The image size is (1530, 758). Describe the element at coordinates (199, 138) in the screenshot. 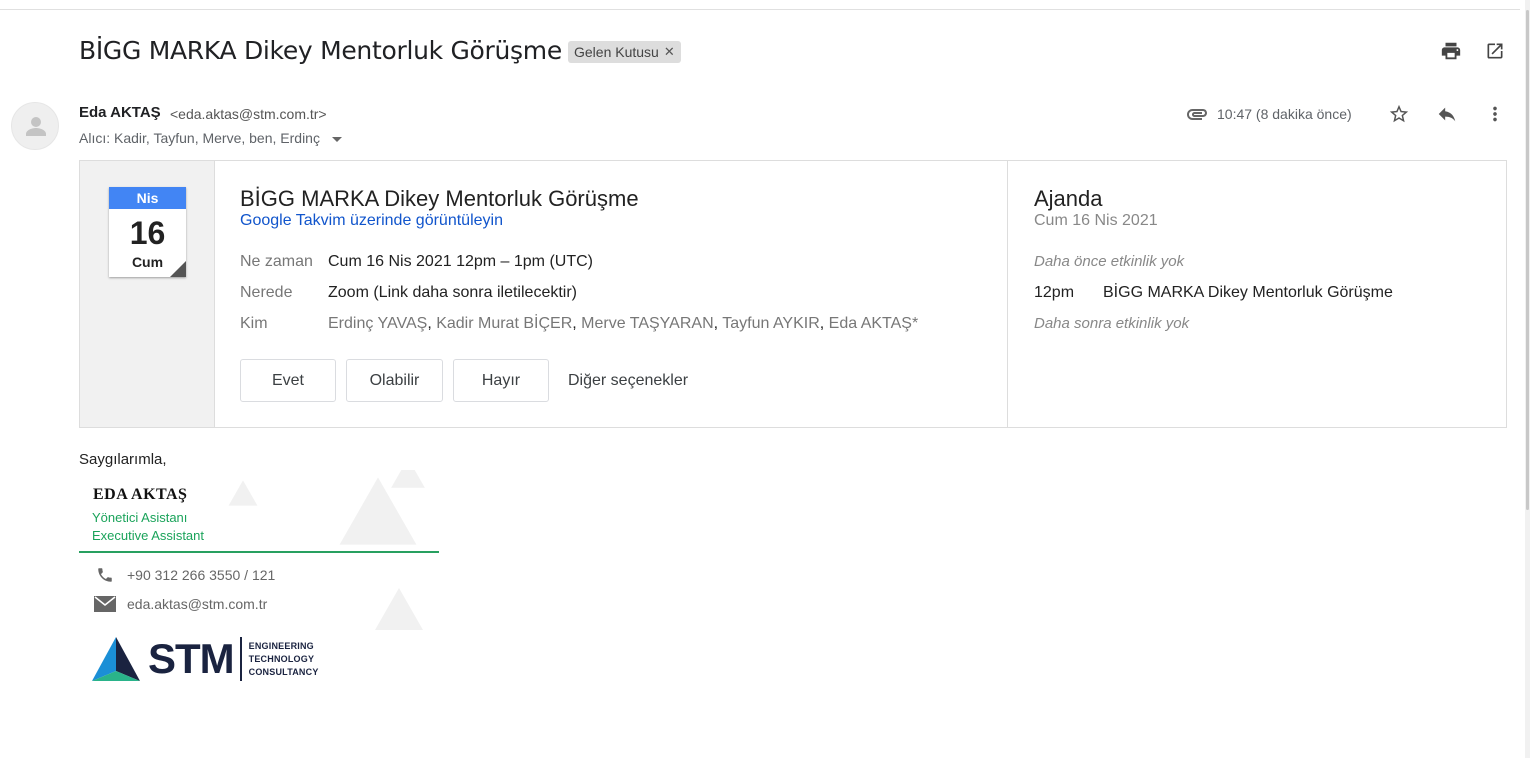

I see `recipients-text: Alıcı: Kadir, Tayfun, Merve, ben, Erdinç` at that location.